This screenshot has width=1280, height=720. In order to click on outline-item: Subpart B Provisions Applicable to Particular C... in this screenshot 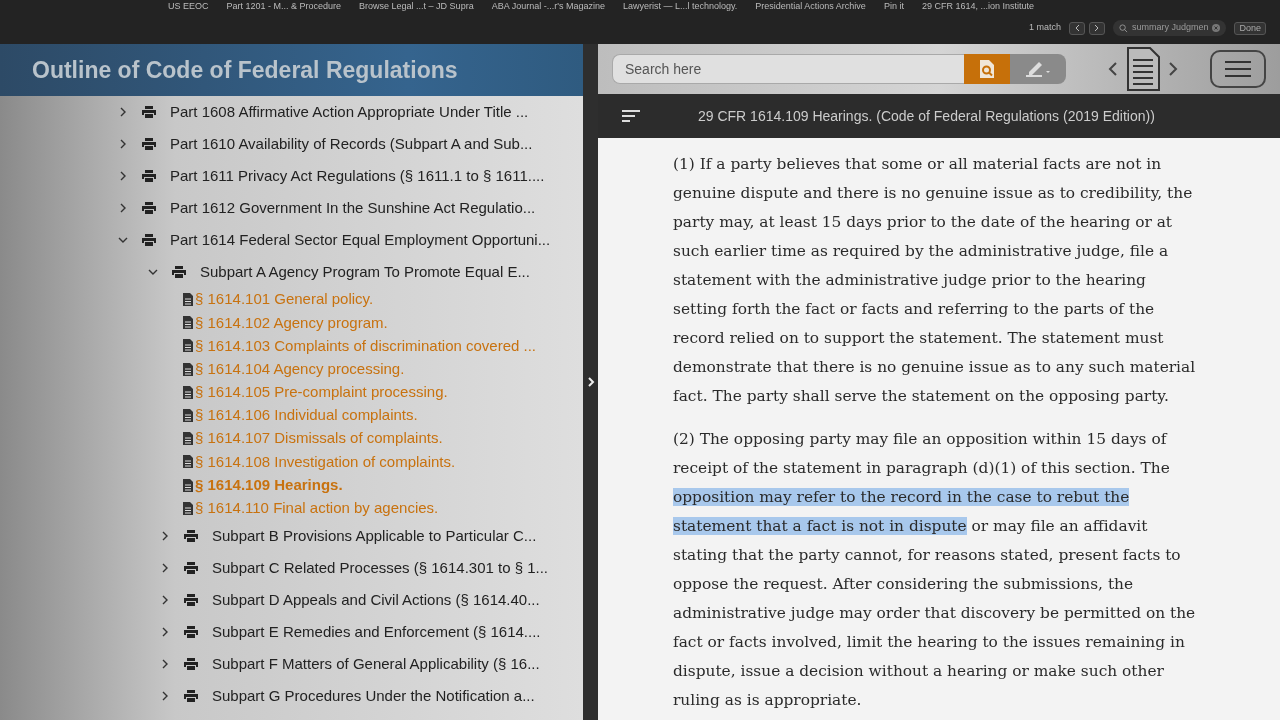, I will do `click(374, 536)`.